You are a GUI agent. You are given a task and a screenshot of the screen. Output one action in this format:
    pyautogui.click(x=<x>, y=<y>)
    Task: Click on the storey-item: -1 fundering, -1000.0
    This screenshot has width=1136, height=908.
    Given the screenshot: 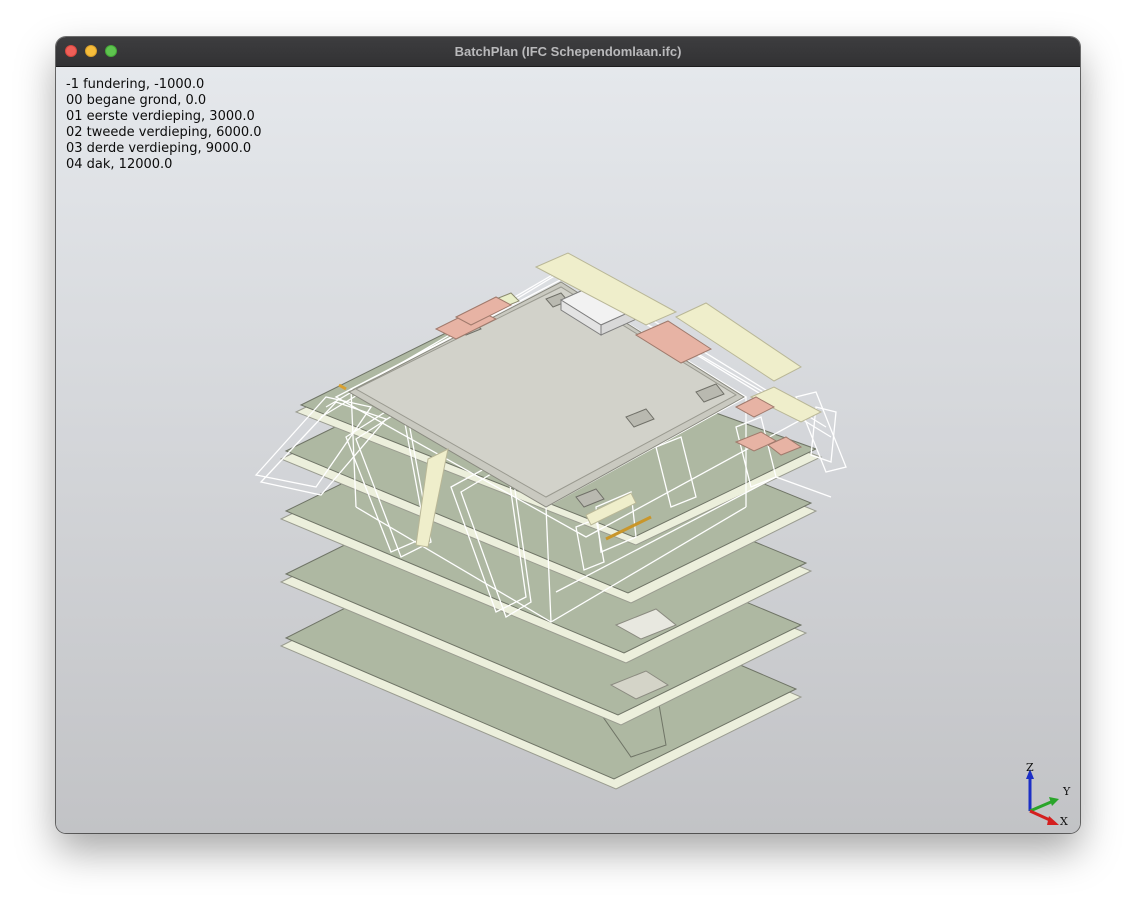 What is the action you would take?
    pyautogui.click(x=135, y=84)
    